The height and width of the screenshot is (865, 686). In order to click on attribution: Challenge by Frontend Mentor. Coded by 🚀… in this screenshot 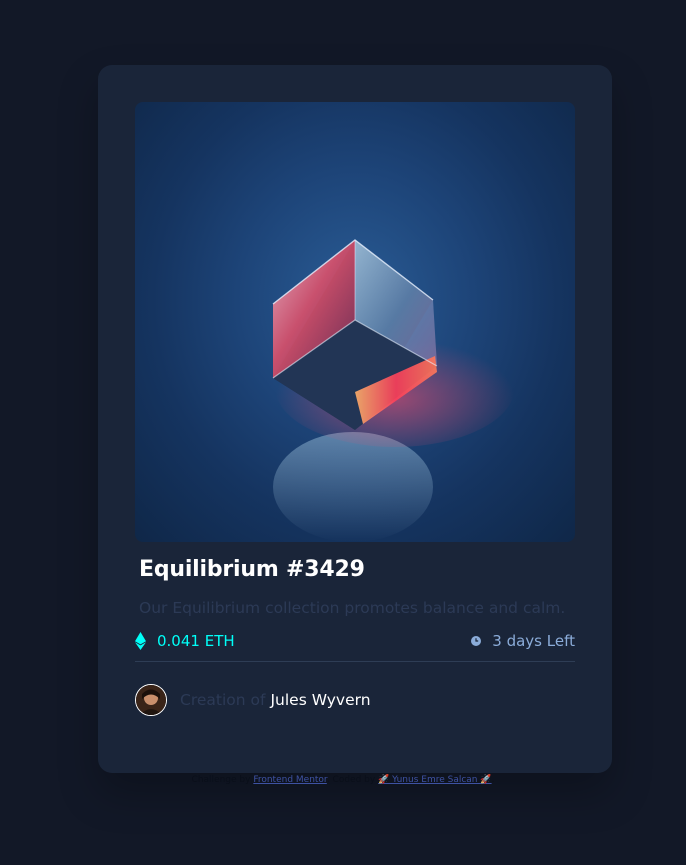, I will do `click(343, 780)`.